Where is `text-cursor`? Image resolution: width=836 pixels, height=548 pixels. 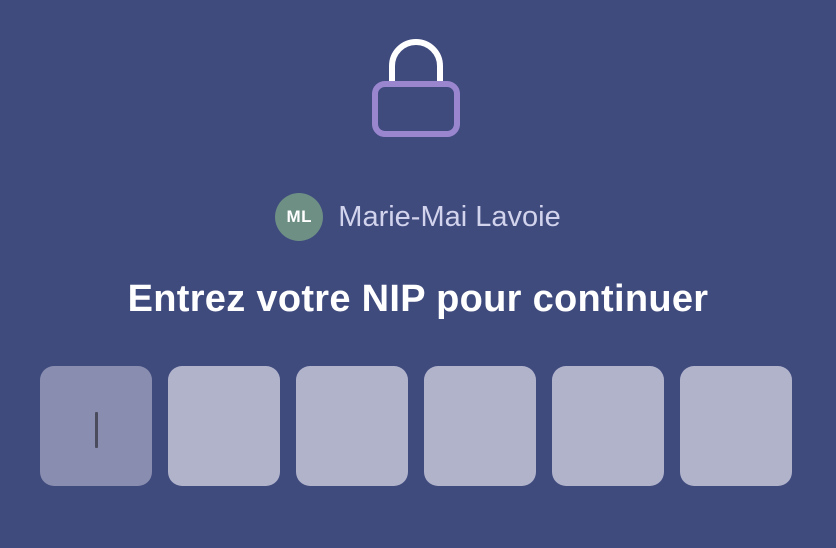
text-cursor is located at coordinates (96, 430).